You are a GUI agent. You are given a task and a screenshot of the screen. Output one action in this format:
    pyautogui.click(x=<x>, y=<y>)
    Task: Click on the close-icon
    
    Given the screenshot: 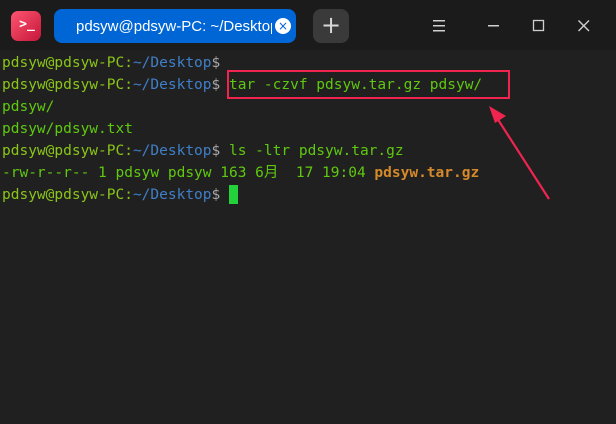 What is the action you would take?
    pyautogui.click(x=584, y=26)
    